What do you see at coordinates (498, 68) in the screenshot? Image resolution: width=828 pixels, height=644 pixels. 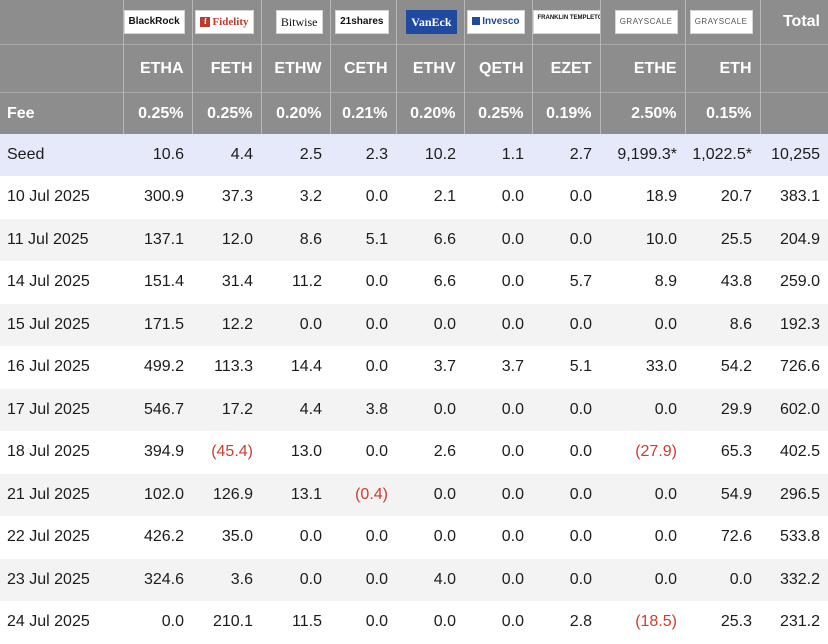 I see `ticker-cell: QETH` at bounding box center [498, 68].